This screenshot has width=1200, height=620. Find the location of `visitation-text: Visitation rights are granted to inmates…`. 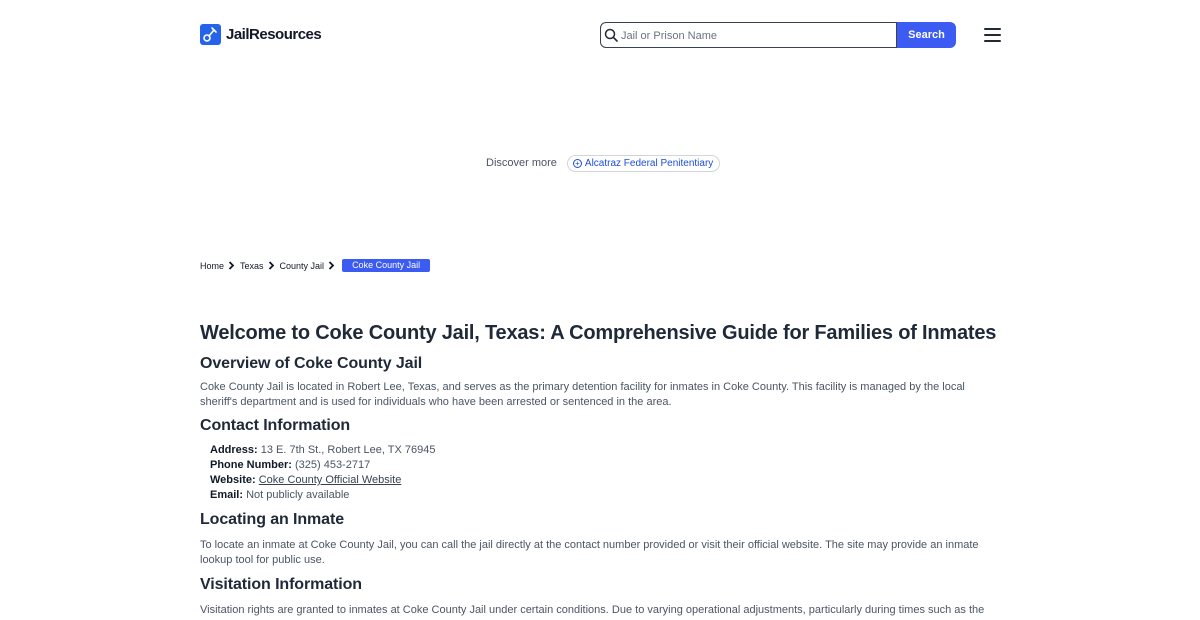

visitation-text: Visitation rights are granted to inmates… is located at coordinates (592, 610).